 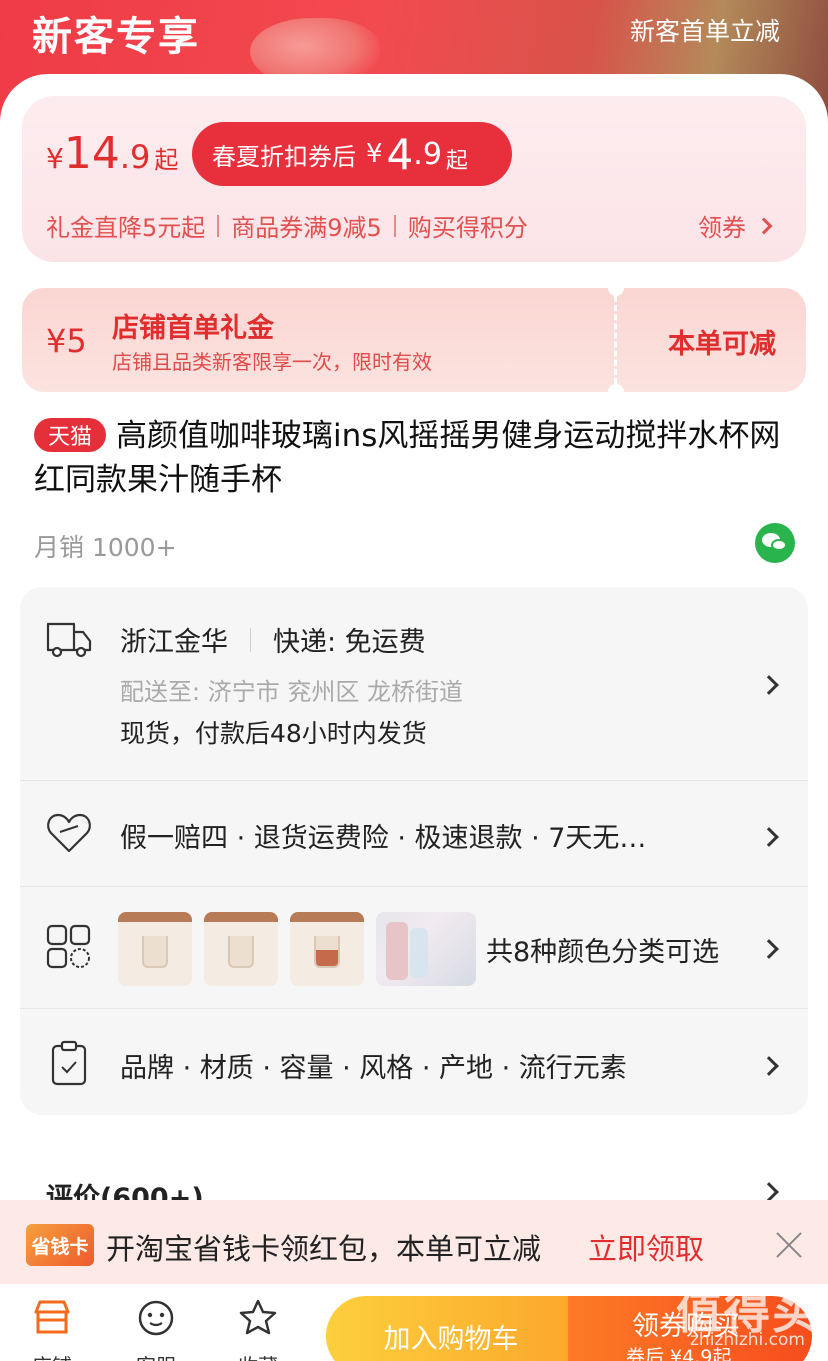 I want to click on star-icon, so click(x=258, y=1317).